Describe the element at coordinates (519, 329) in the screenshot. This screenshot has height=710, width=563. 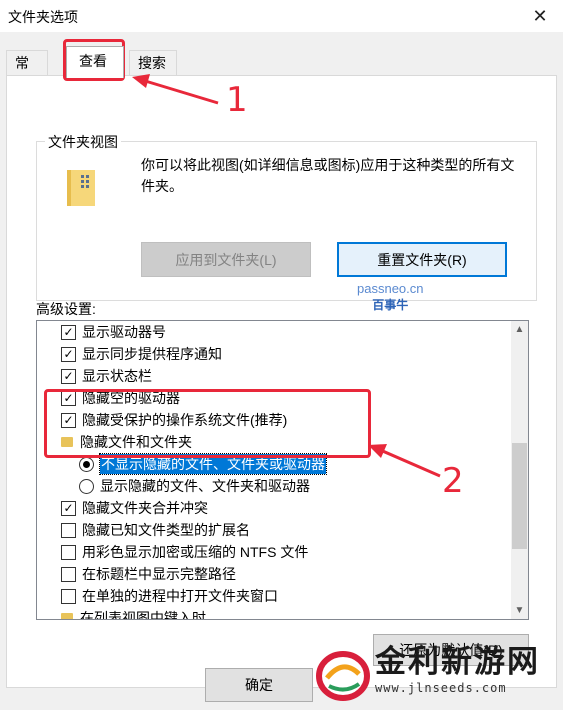
I see `scroll-up-icon: ▲` at that location.